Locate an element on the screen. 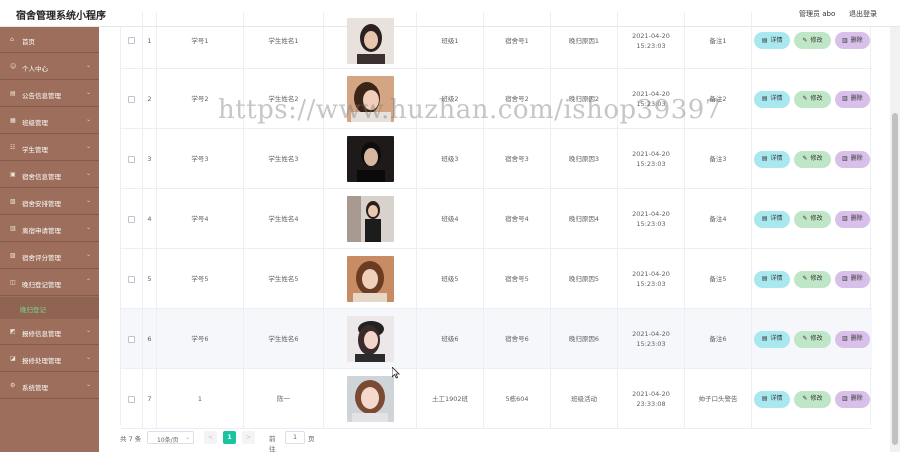 The width and height of the screenshot is (900, 452). page-number-active: 1 is located at coordinates (229, 437).